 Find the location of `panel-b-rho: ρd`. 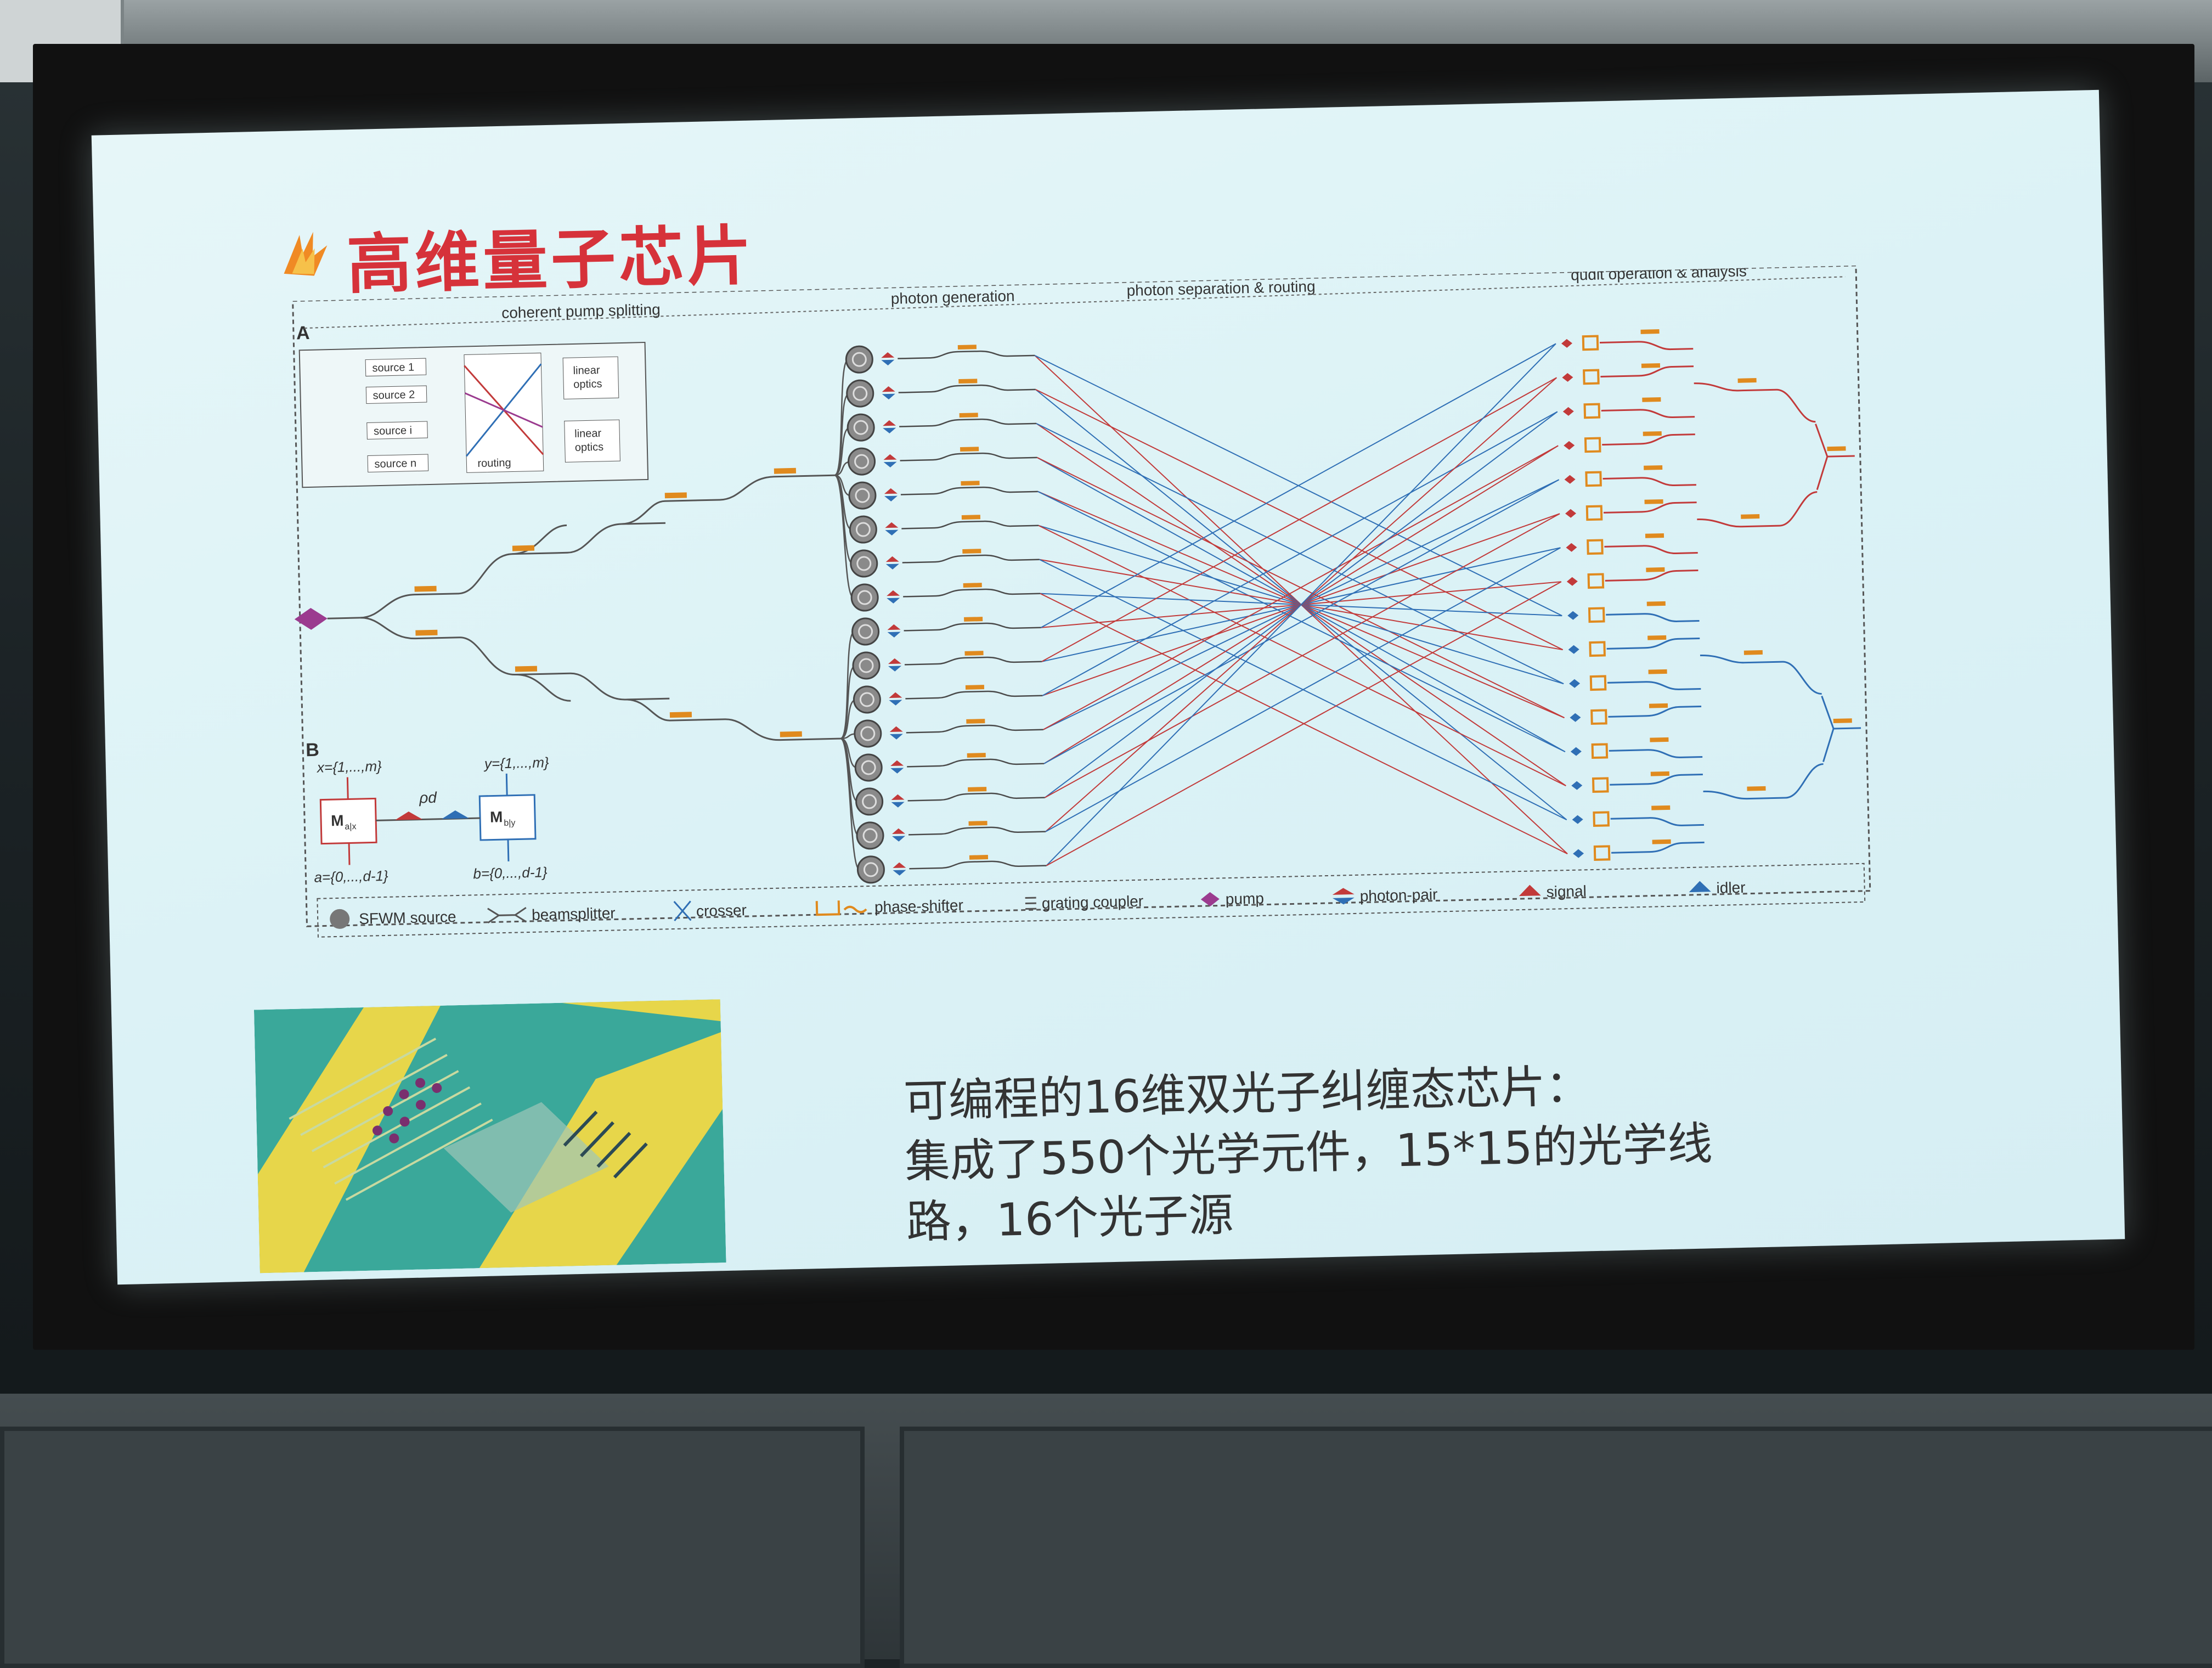

panel-b-rho: ρd is located at coordinates (429, 798).